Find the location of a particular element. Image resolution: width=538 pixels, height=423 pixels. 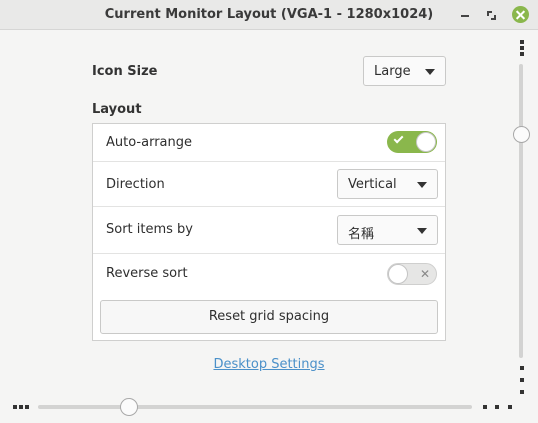

close-icon is located at coordinates (520, 14).